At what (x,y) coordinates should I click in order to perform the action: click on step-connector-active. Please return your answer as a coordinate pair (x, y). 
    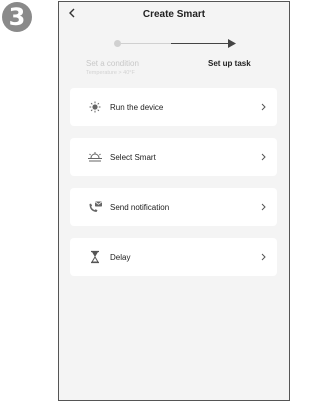
    Looking at the image, I should click on (200, 43).